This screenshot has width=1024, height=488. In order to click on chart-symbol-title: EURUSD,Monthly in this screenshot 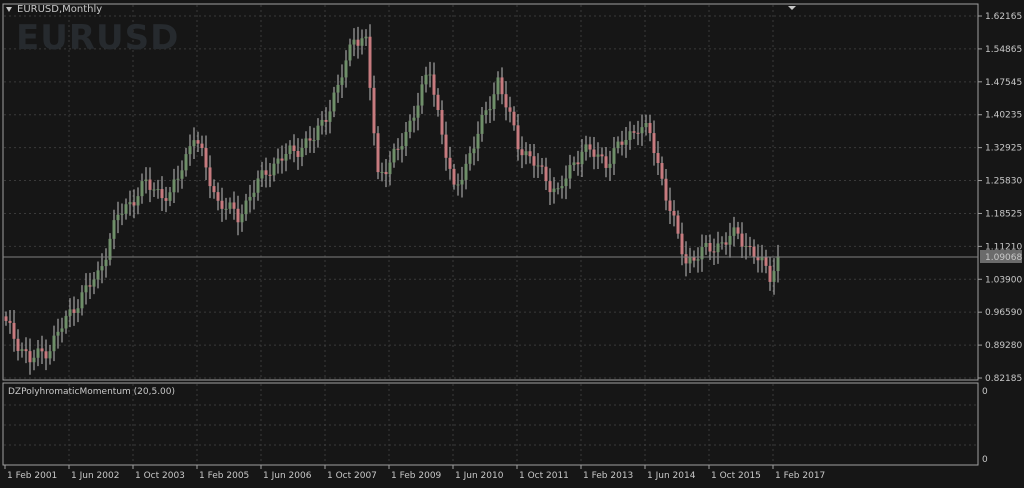, I will do `click(54, 9)`.